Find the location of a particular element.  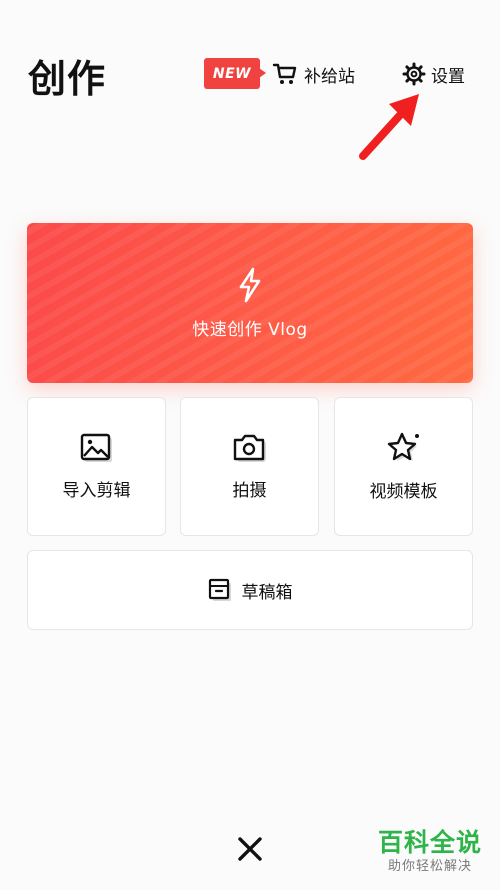

page-title: 创作 is located at coordinates (67, 79).